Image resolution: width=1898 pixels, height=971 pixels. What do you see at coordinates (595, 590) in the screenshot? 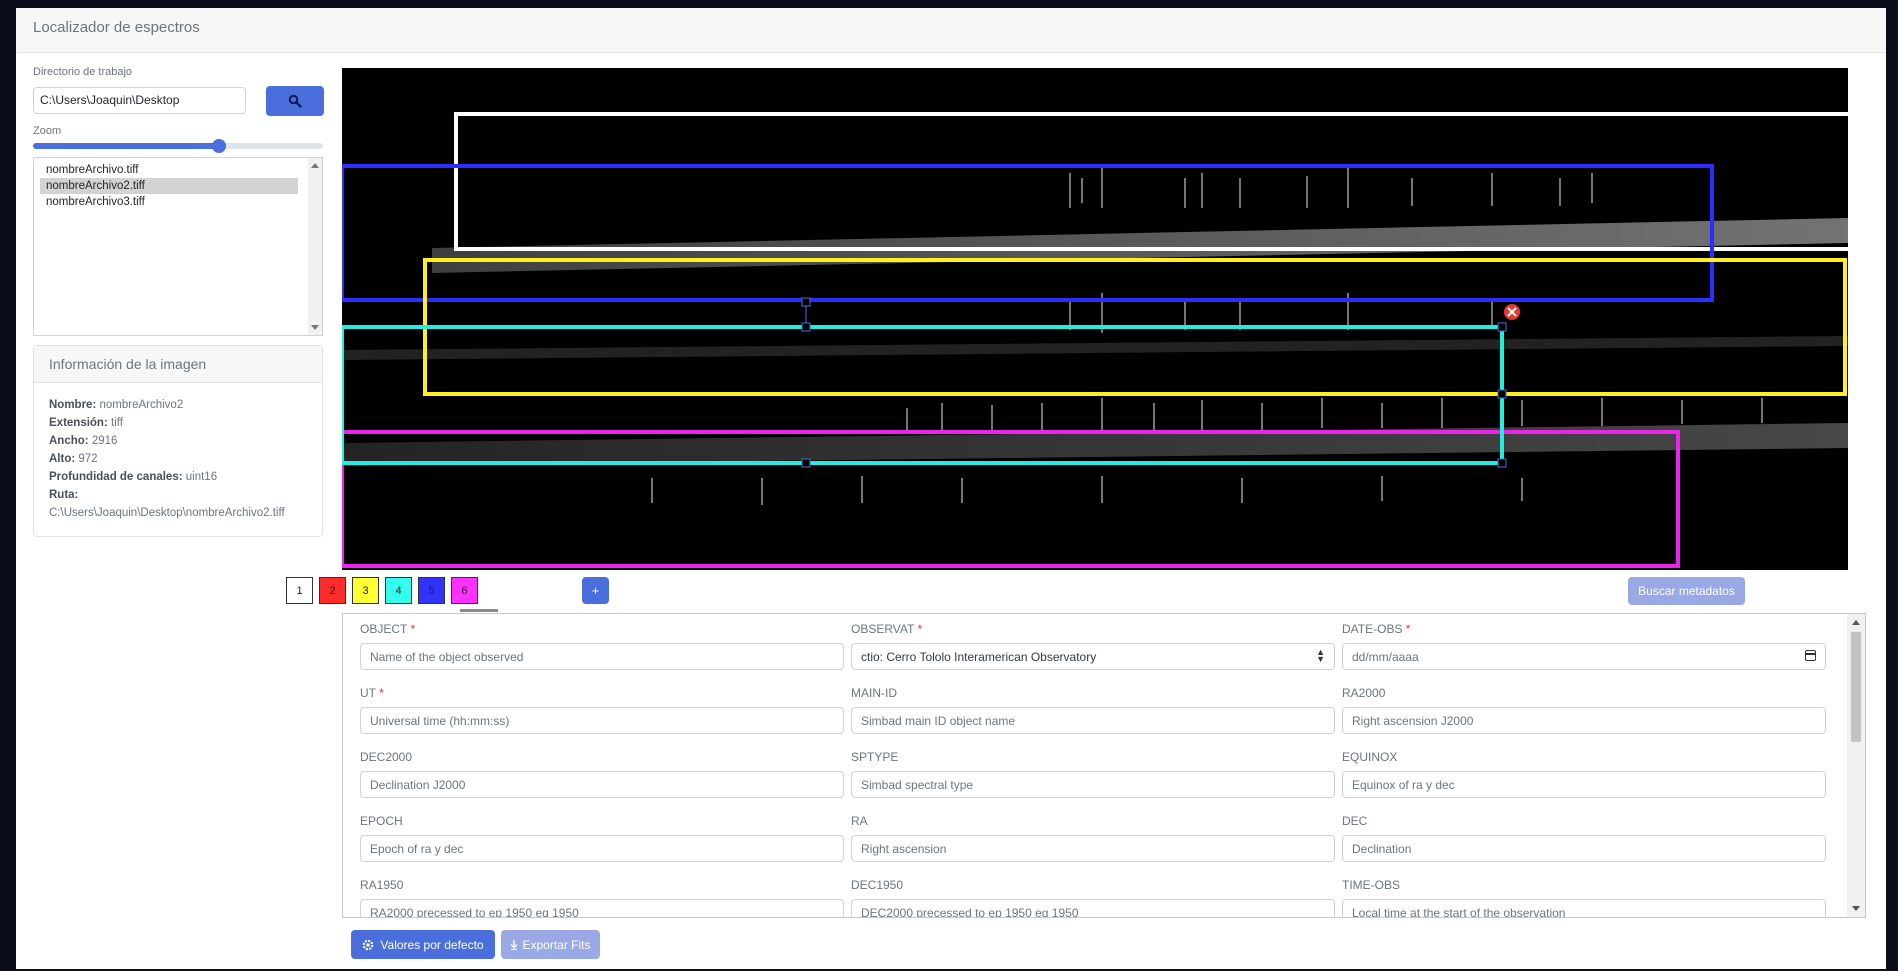
I see `add-region-button: +` at bounding box center [595, 590].